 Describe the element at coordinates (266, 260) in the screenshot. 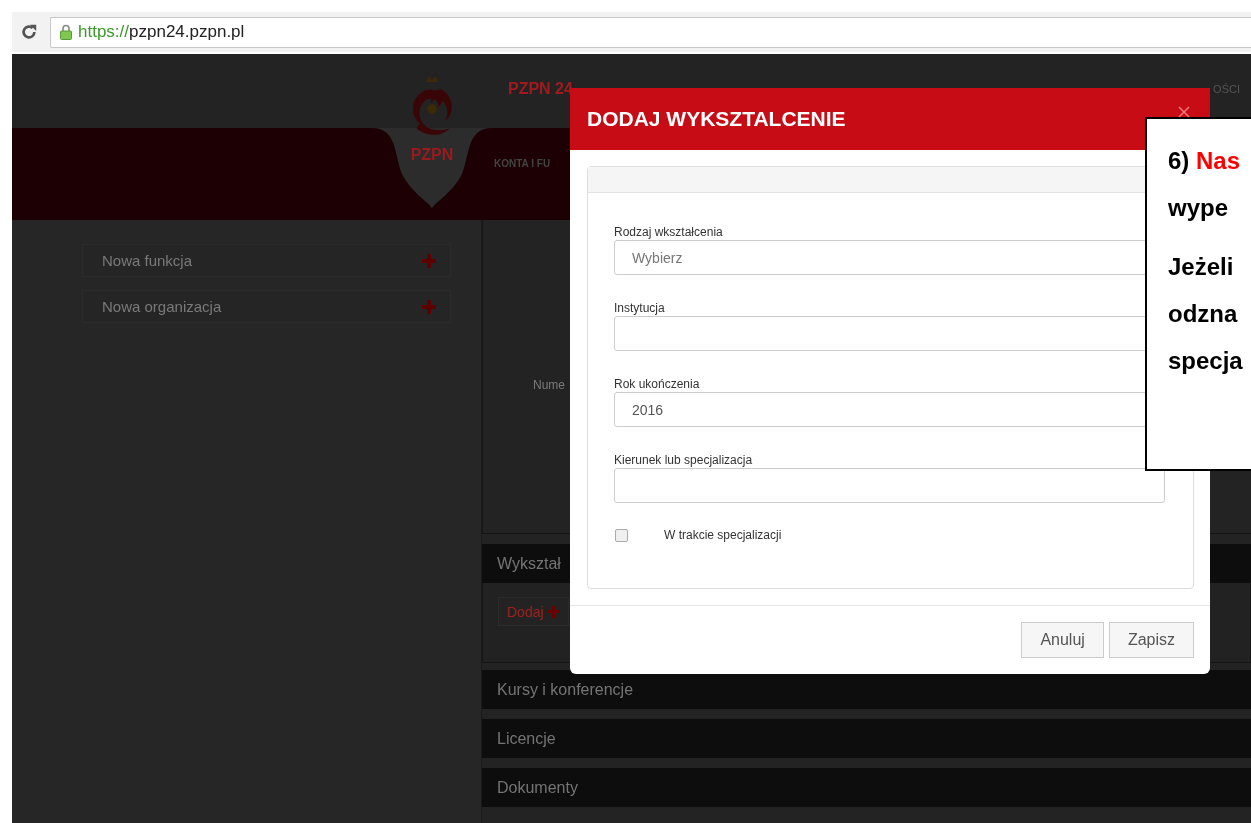

I see `sidebar-item: Nowa funkcja` at that location.